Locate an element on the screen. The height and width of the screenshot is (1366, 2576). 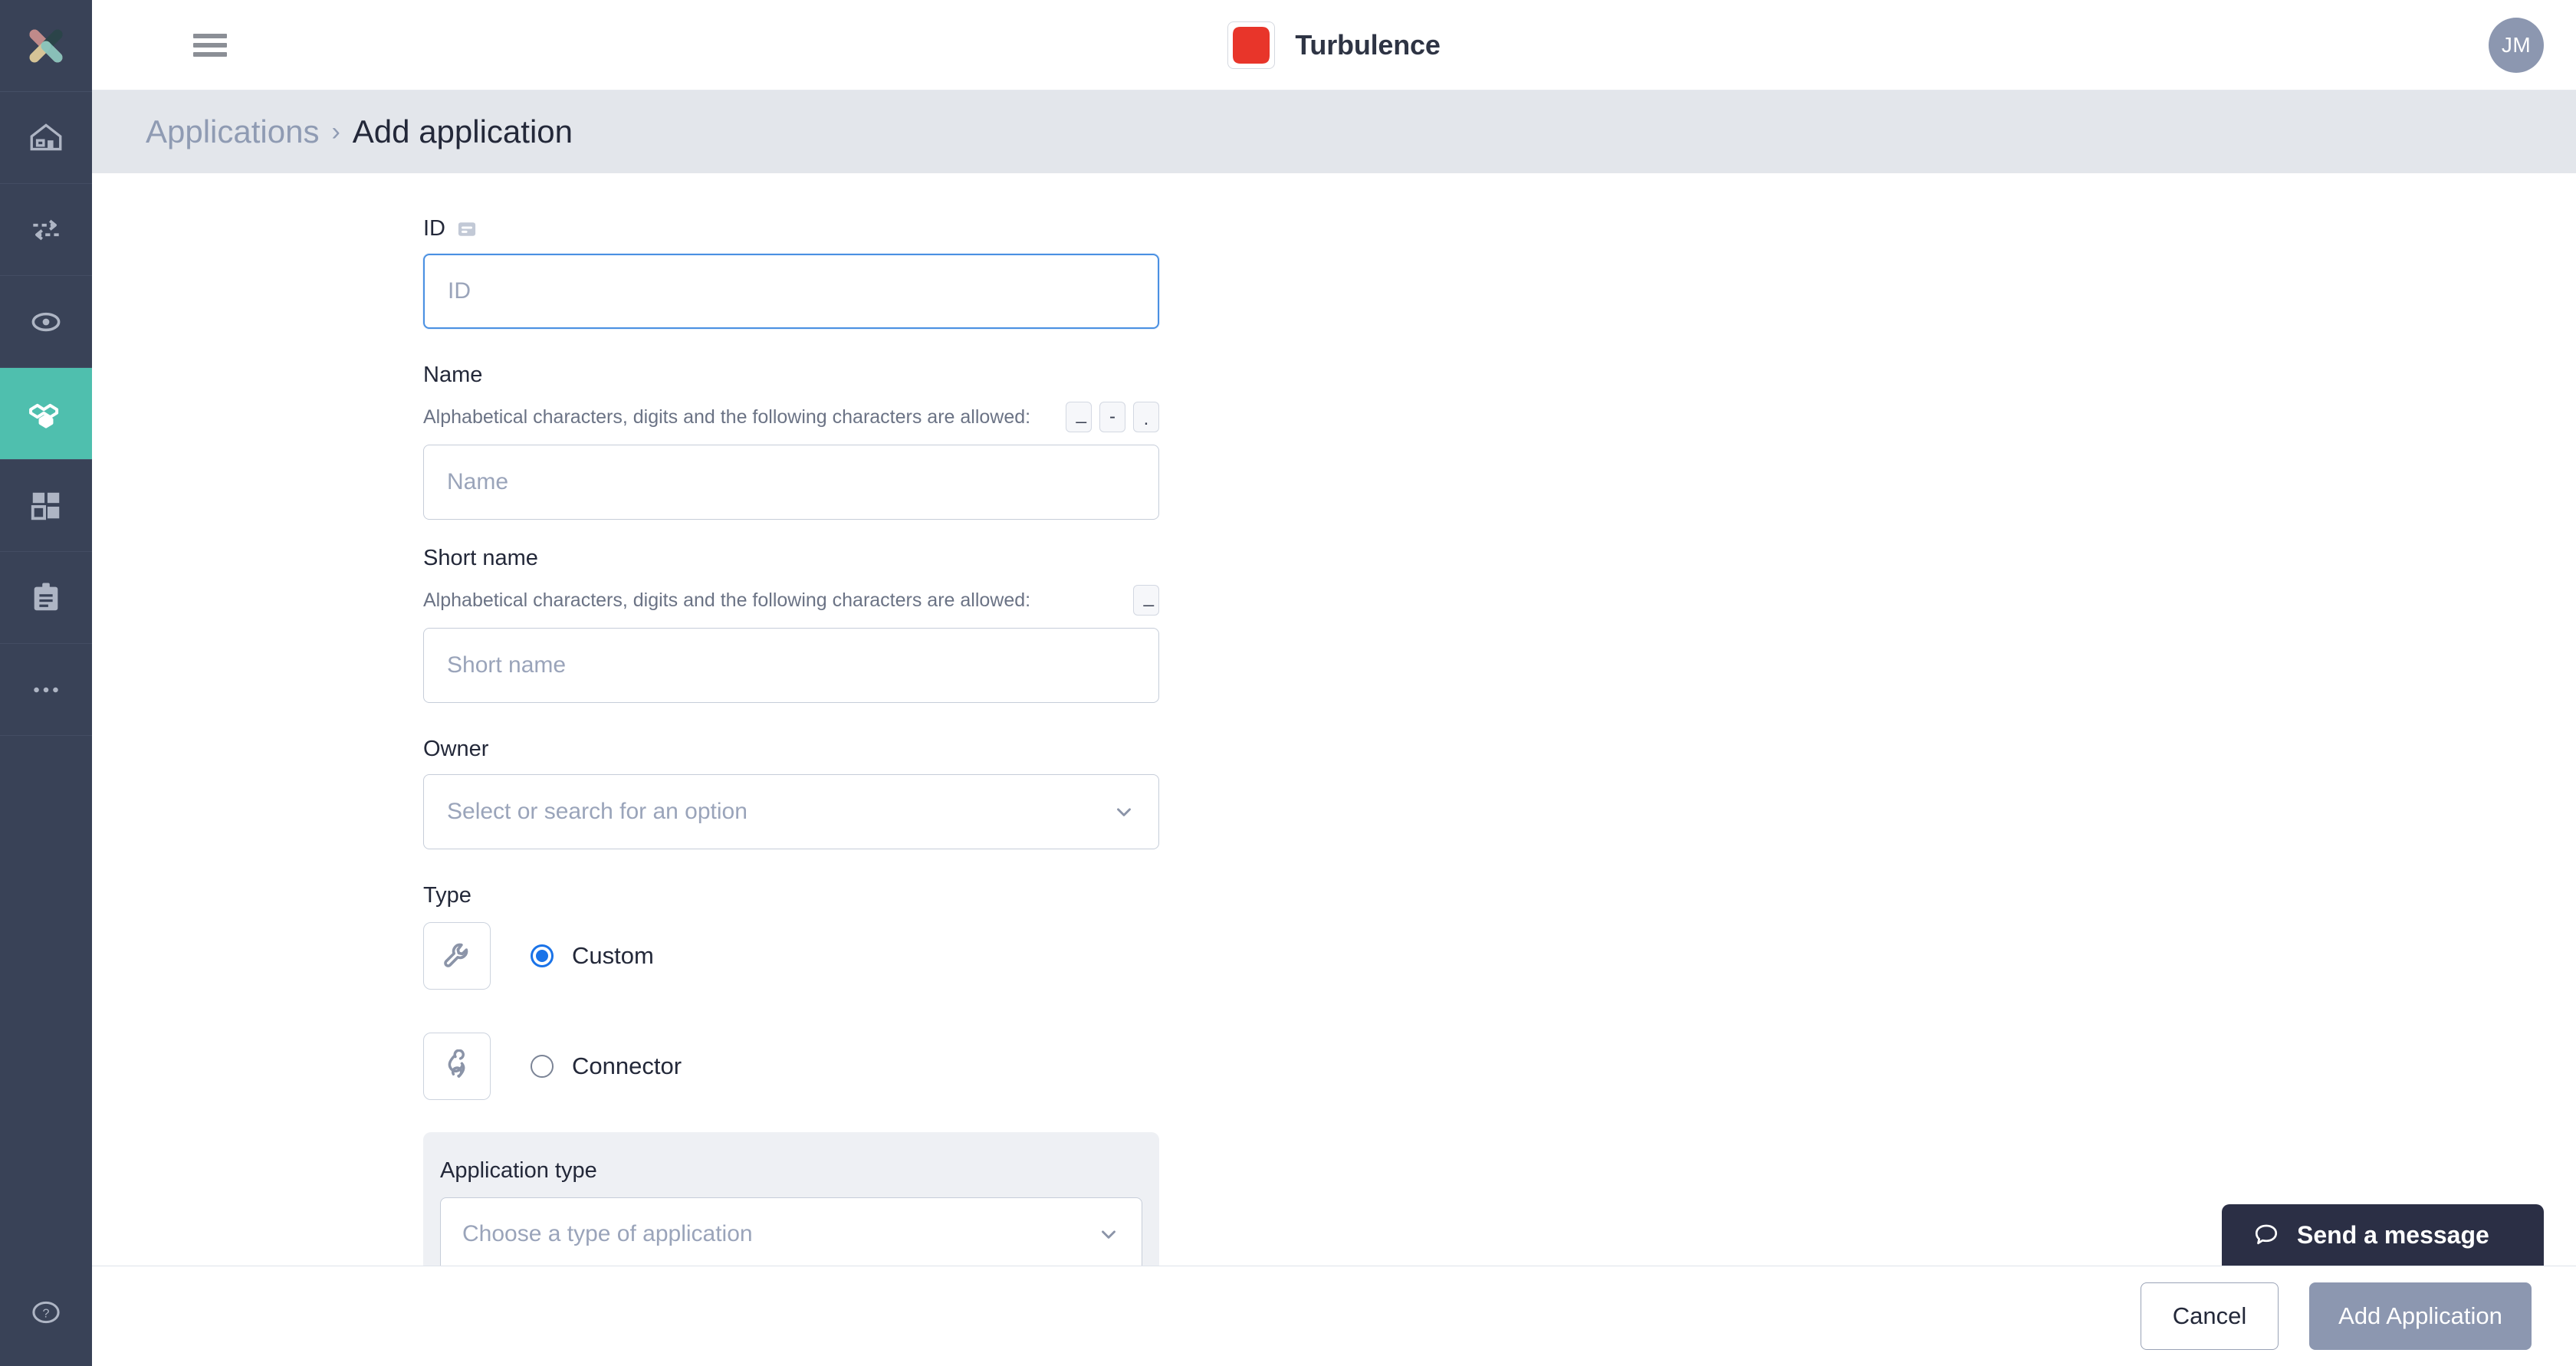
chat-widget-label: Send a message is located at coordinates (2393, 1234).